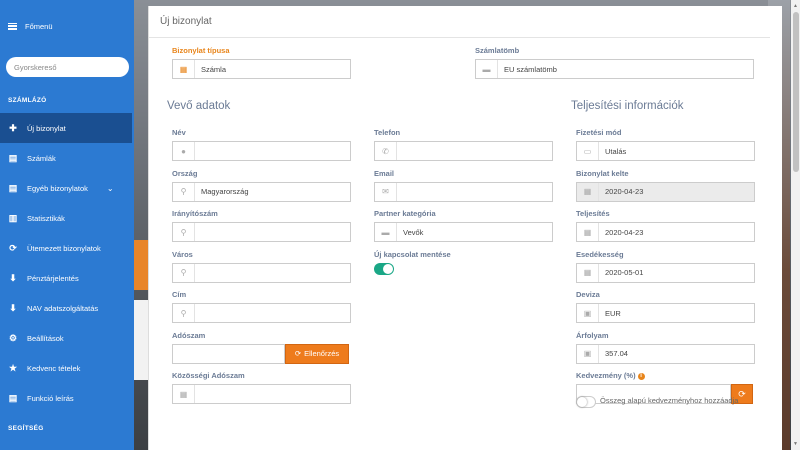 The image size is (800, 450). Describe the element at coordinates (384, 173) in the screenshot. I see `email-label: Email` at that location.